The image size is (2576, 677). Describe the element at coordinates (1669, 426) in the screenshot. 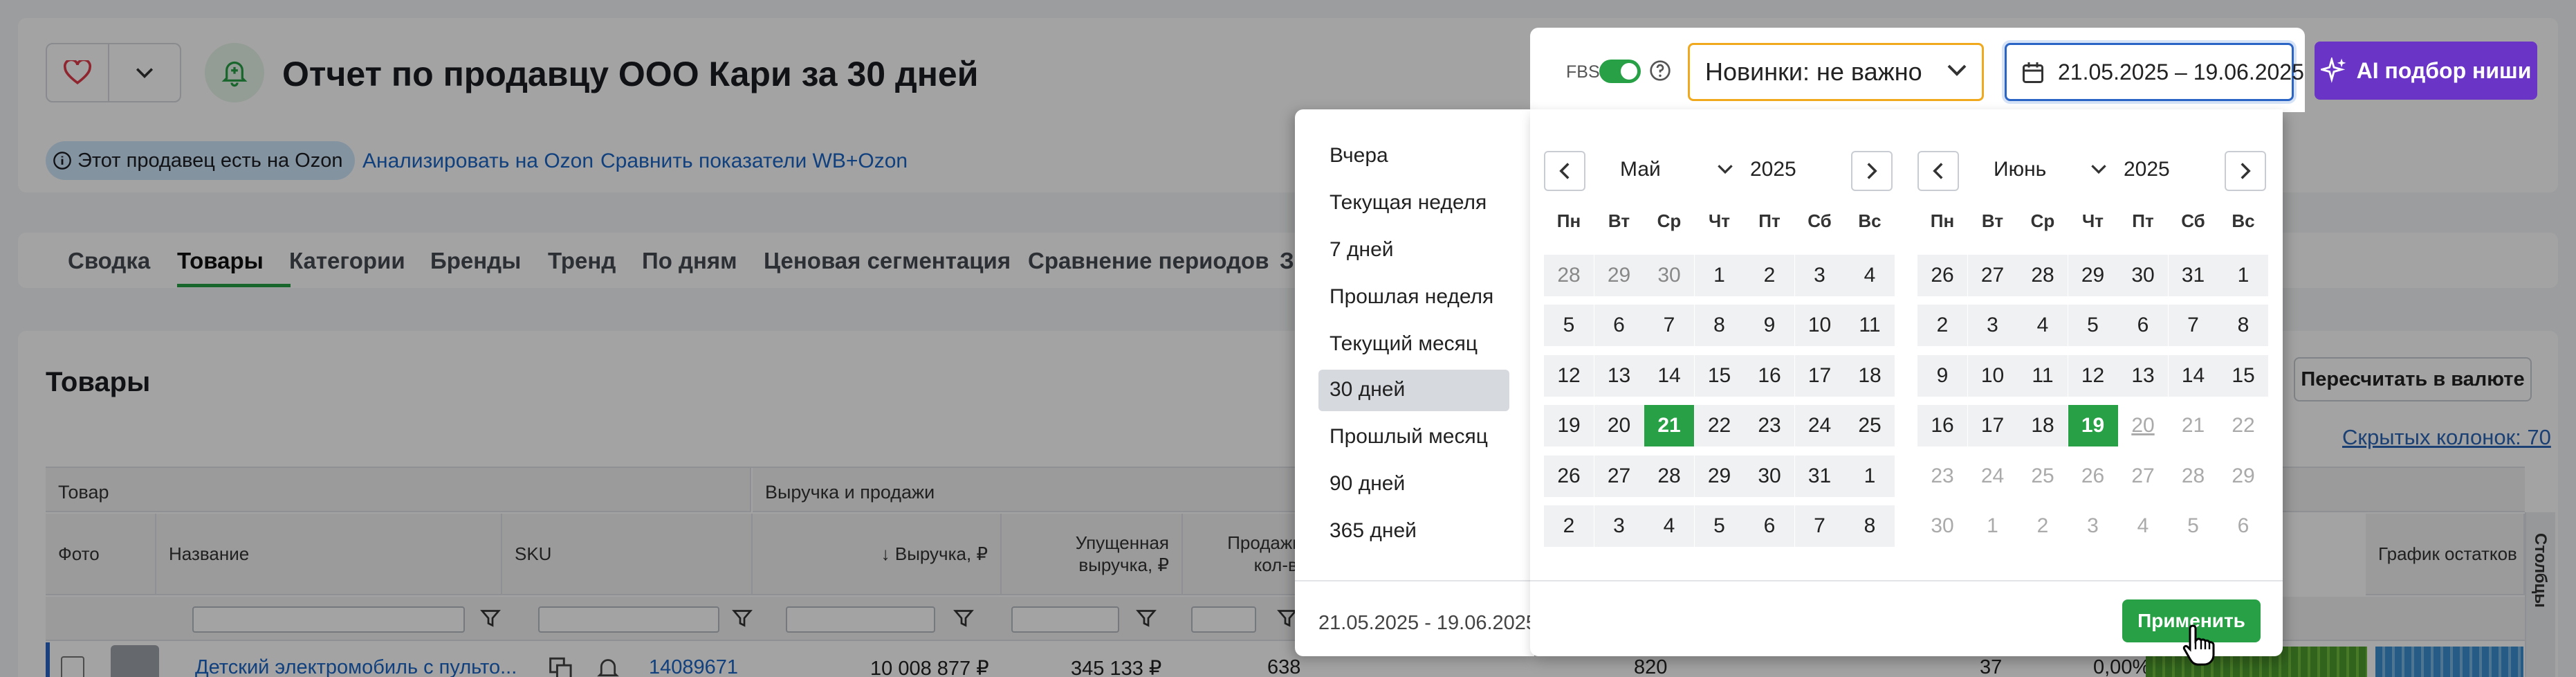

I see `calendar-day-selected: 21` at that location.